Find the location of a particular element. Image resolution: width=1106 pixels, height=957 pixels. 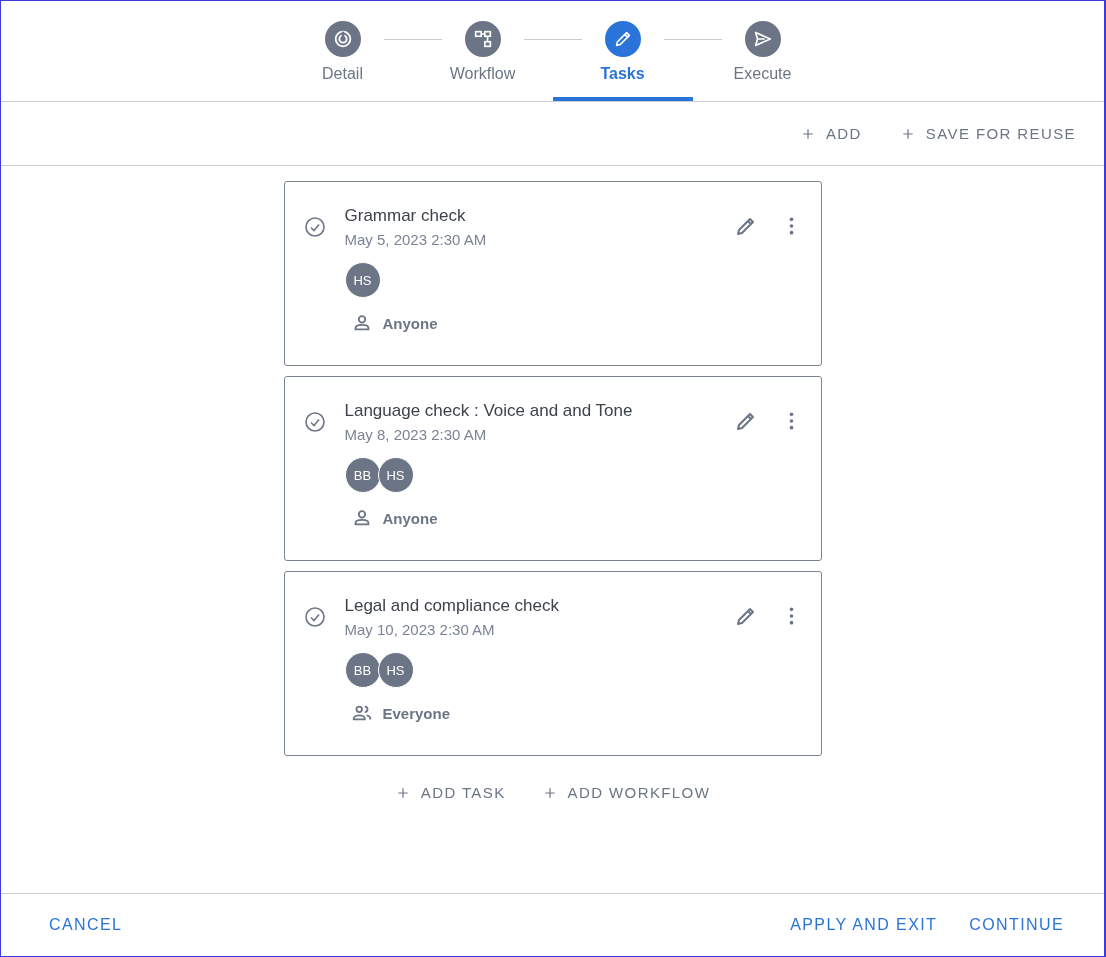

toolbar-button: ADD is located at coordinates (830, 133).